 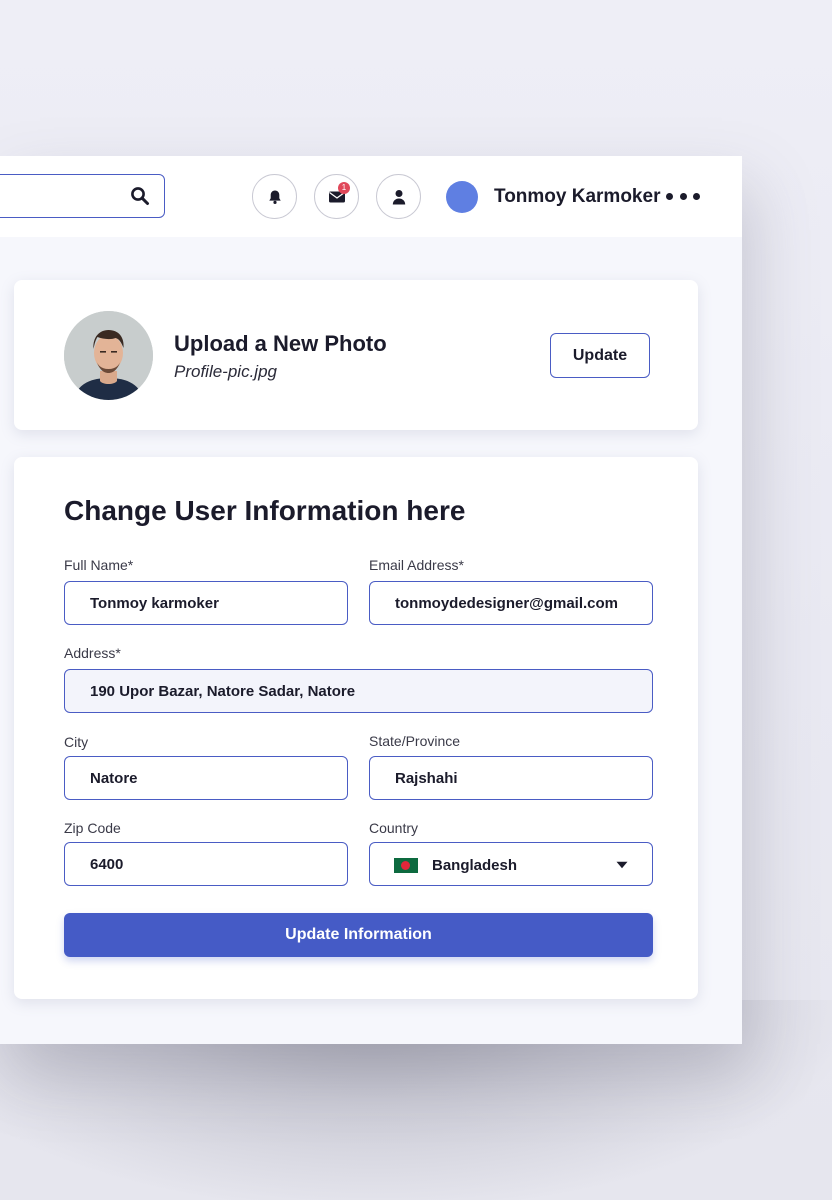 I want to click on country-label: Country, so click(x=394, y=828).